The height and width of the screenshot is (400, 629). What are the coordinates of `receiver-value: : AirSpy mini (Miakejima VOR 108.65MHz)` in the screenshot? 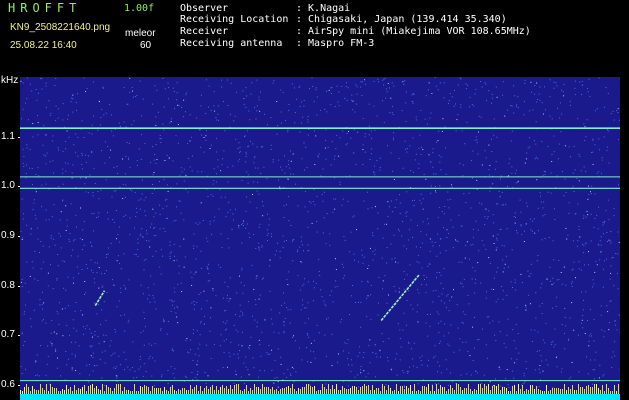 It's located at (413, 31).